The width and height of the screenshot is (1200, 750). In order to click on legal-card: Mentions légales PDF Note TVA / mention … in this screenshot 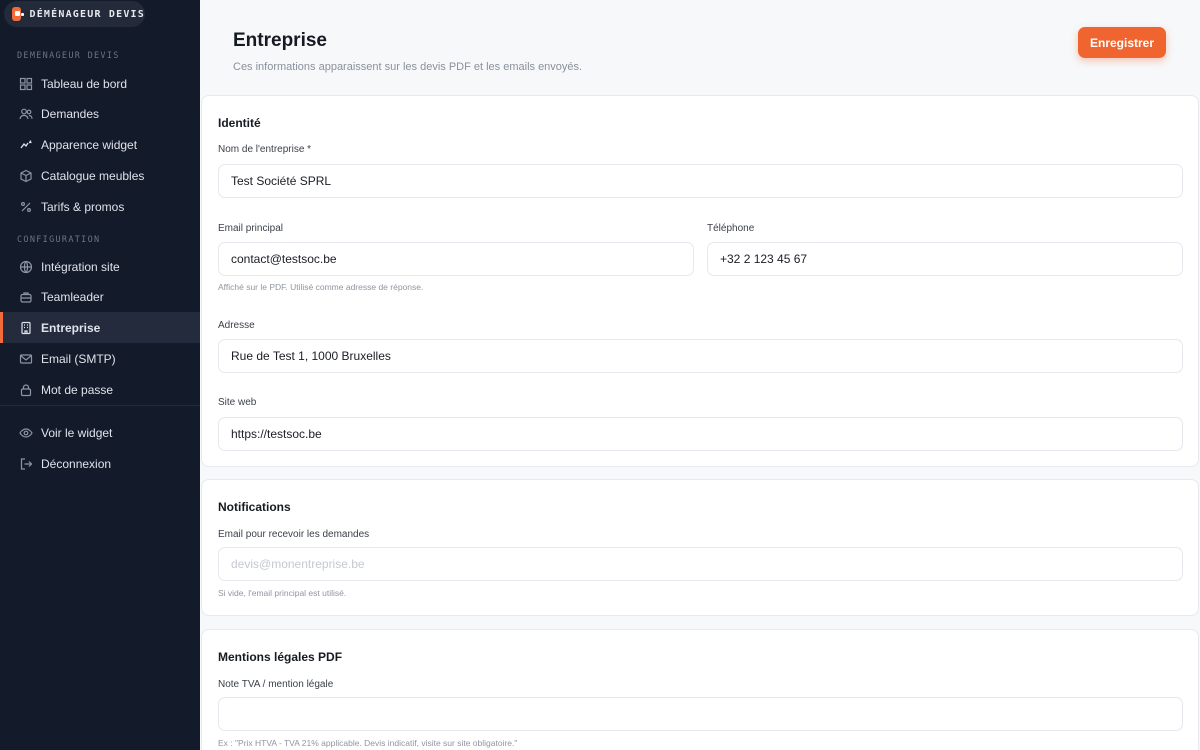, I will do `click(700, 689)`.